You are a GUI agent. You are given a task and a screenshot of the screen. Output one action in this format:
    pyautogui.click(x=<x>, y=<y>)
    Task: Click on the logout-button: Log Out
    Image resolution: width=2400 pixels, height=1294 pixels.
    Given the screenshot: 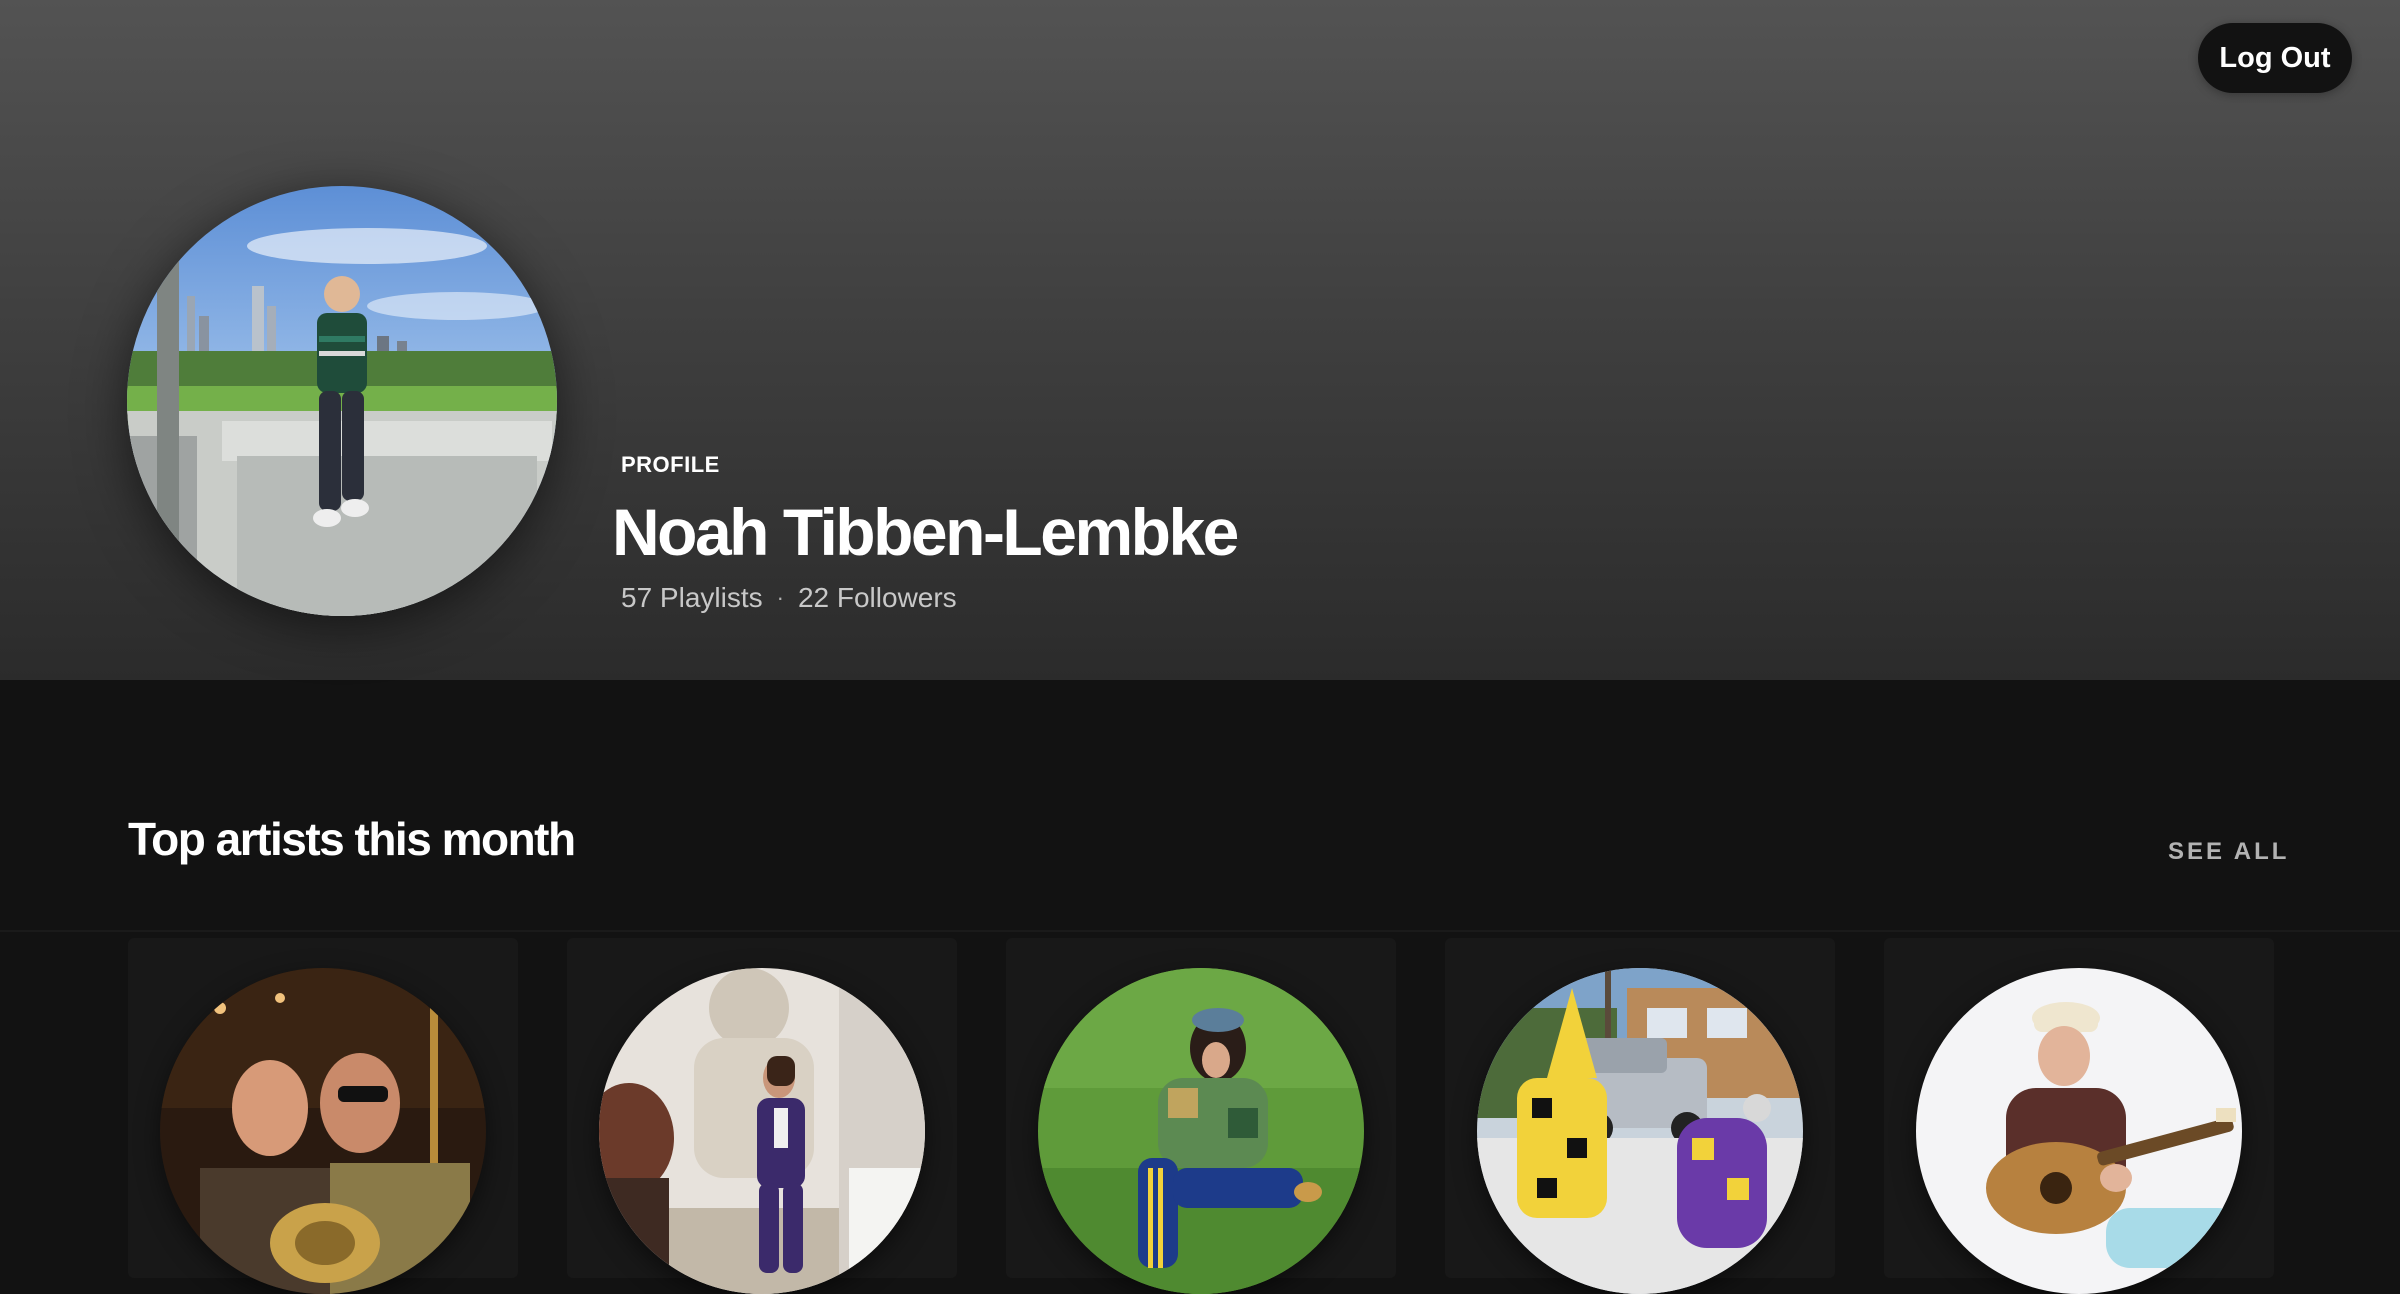 What is the action you would take?
    pyautogui.click(x=2275, y=58)
    